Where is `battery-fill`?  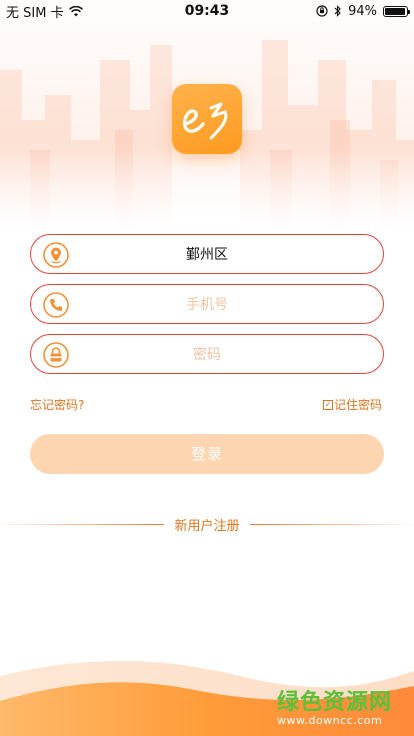 battery-fill is located at coordinates (395, 11).